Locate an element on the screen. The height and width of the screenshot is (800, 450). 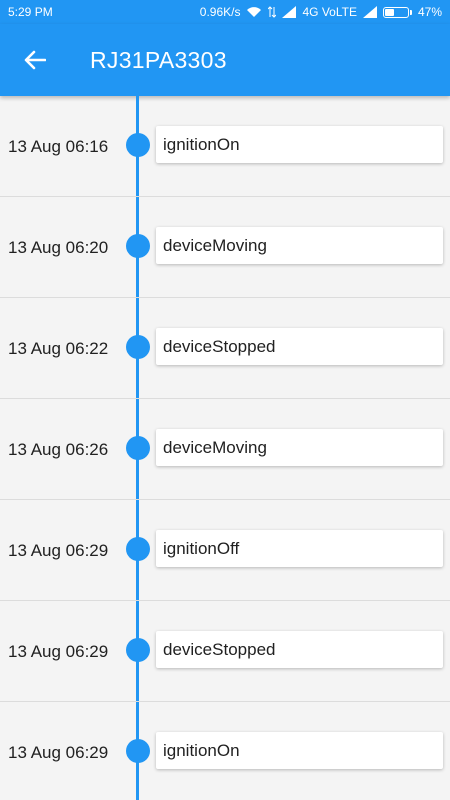
data-transfer-icon is located at coordinates (272, 12).